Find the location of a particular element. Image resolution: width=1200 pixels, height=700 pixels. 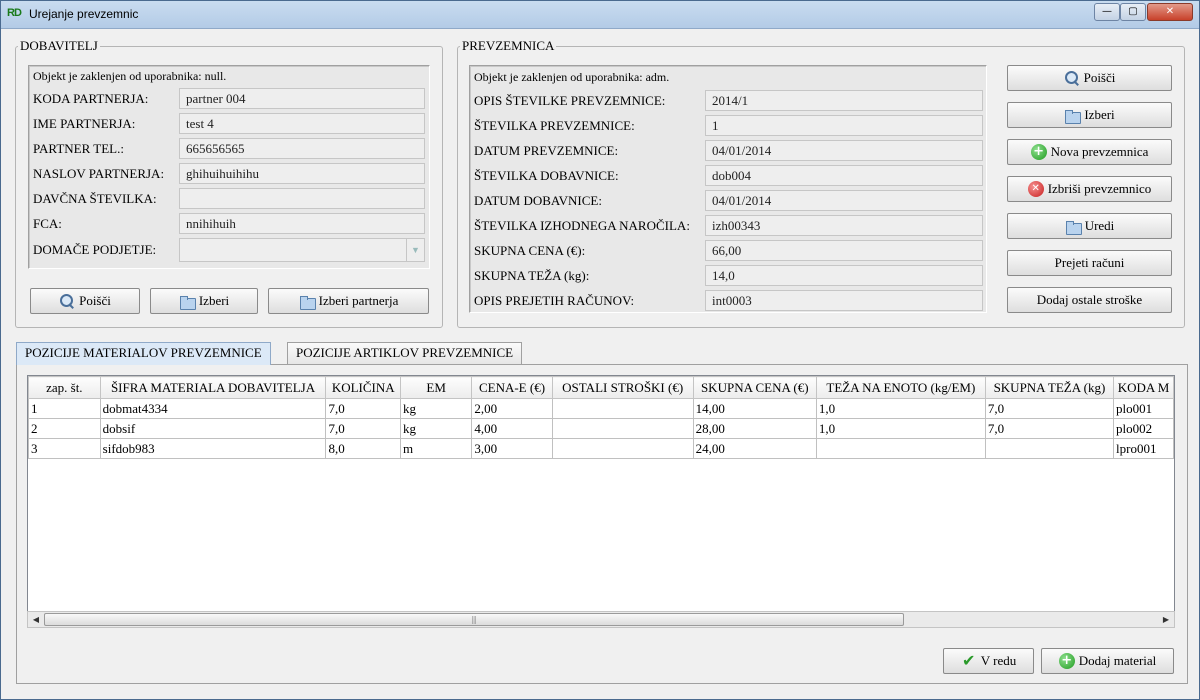

partner-name-field: test 4 is located at coordinates (302, 123).